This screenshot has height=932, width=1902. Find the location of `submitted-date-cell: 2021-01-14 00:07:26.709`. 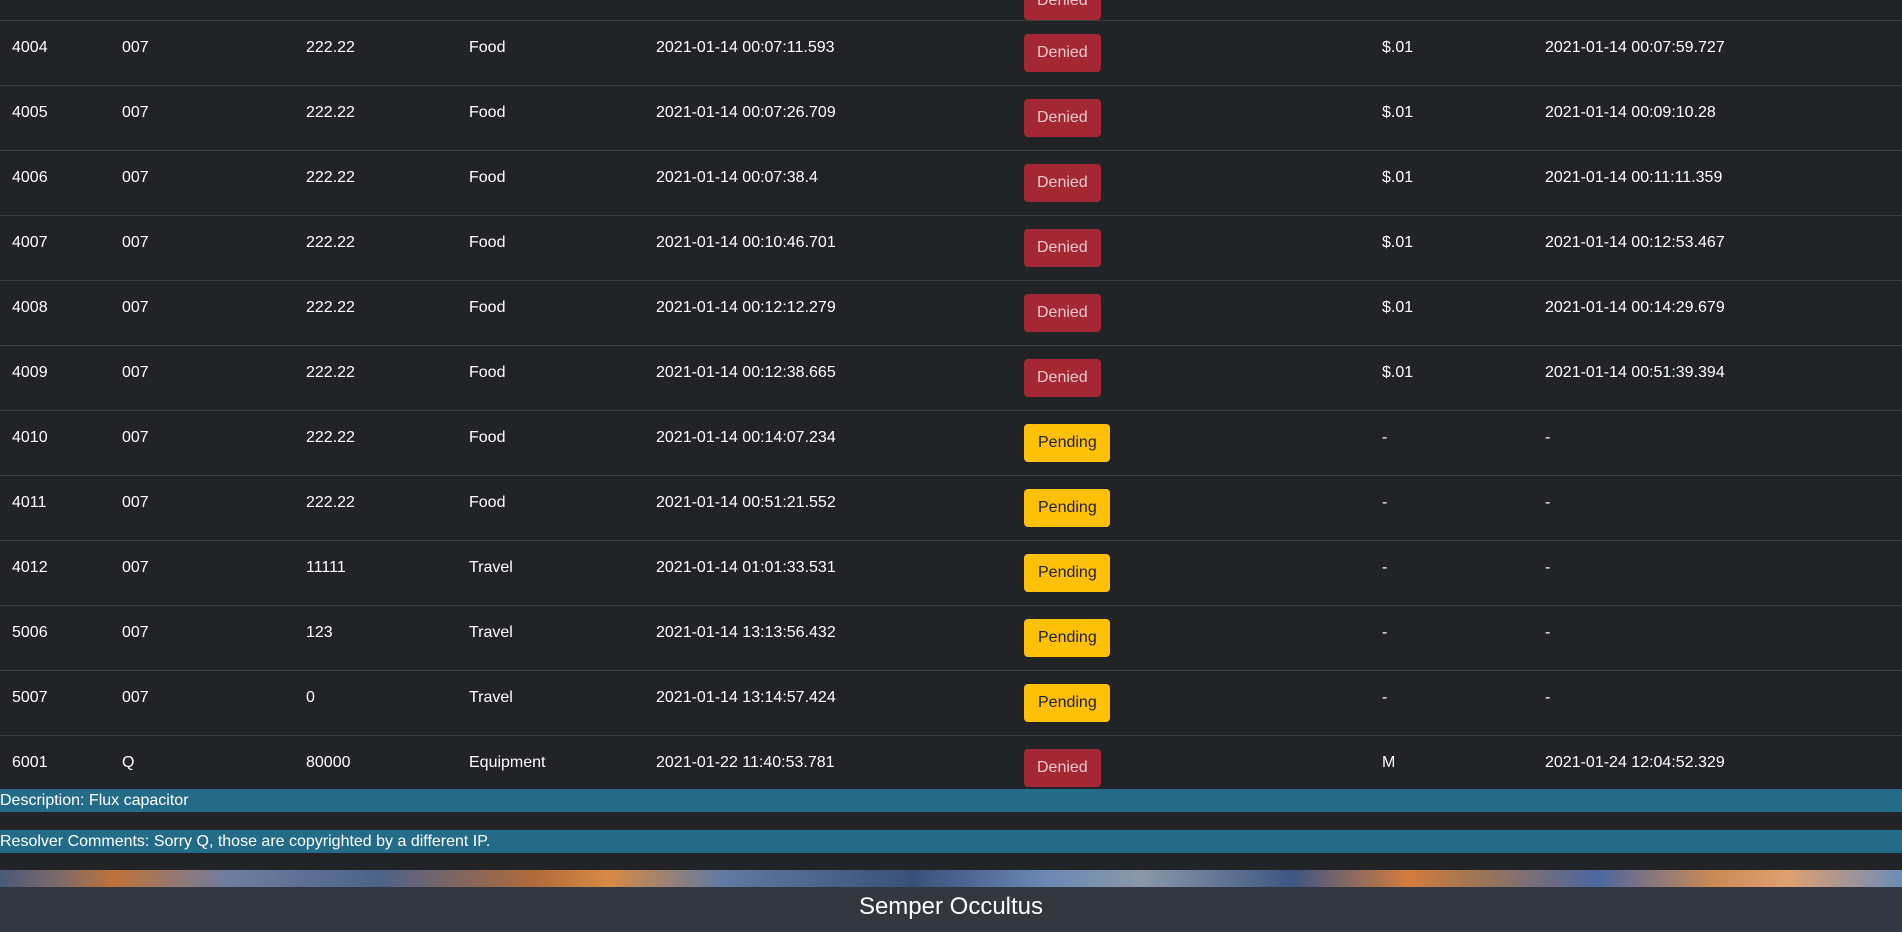

submitted-date-cell: 2021-01-14 00:07:26.709 is located at coordinates (746, 112).